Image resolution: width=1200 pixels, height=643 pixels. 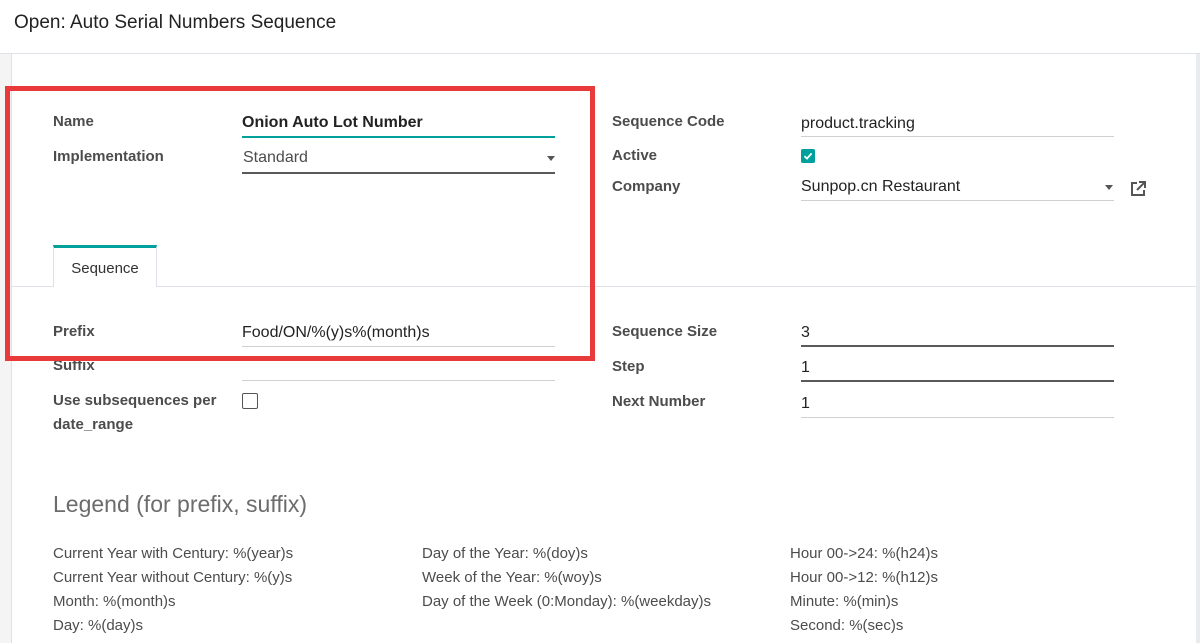 What do you see at coordinates (957, 381) in the screenshot?
I see `step-underline` at bounding box center [957, 381].